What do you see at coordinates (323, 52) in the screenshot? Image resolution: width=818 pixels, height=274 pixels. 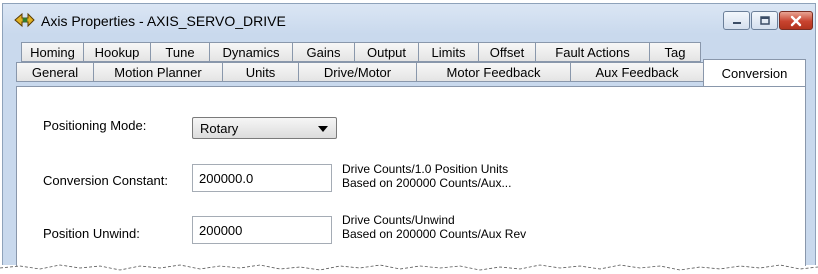 I see `tab-gains: Gains` at bounding box center [323, 52].